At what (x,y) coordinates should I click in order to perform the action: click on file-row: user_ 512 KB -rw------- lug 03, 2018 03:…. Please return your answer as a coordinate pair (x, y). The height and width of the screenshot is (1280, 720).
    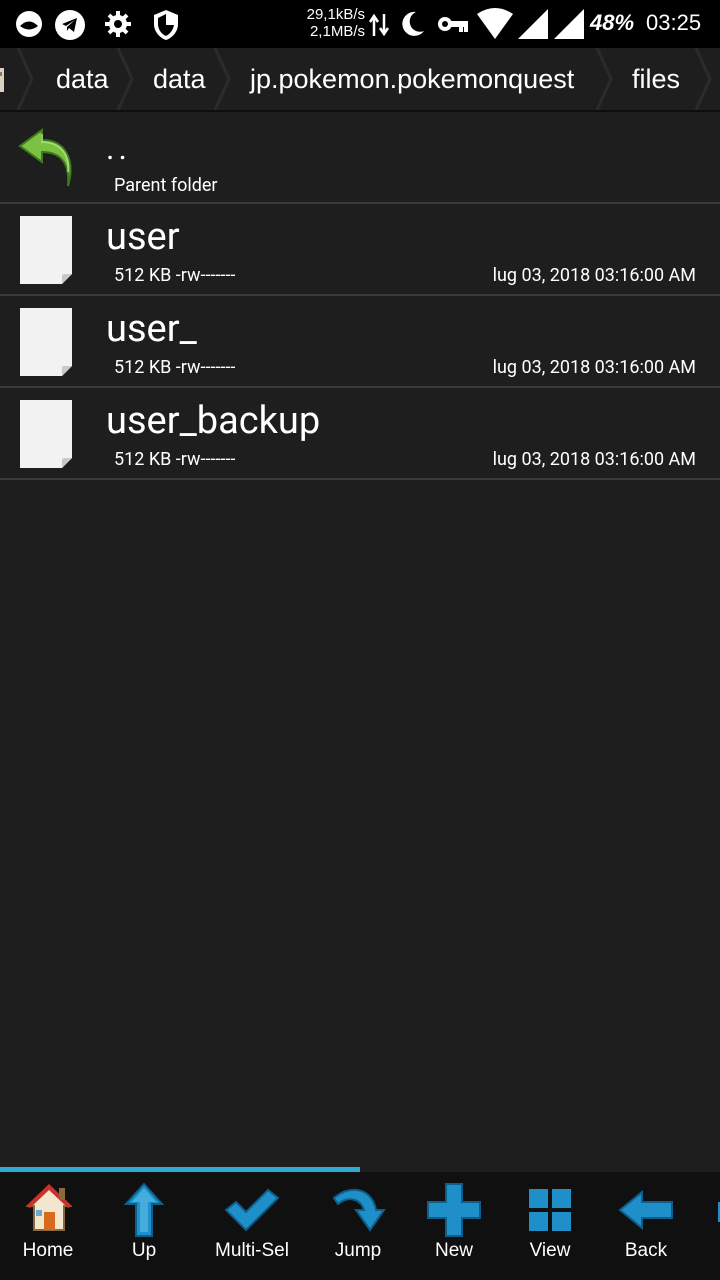
    Looking at the image, I should click on (360, 342).